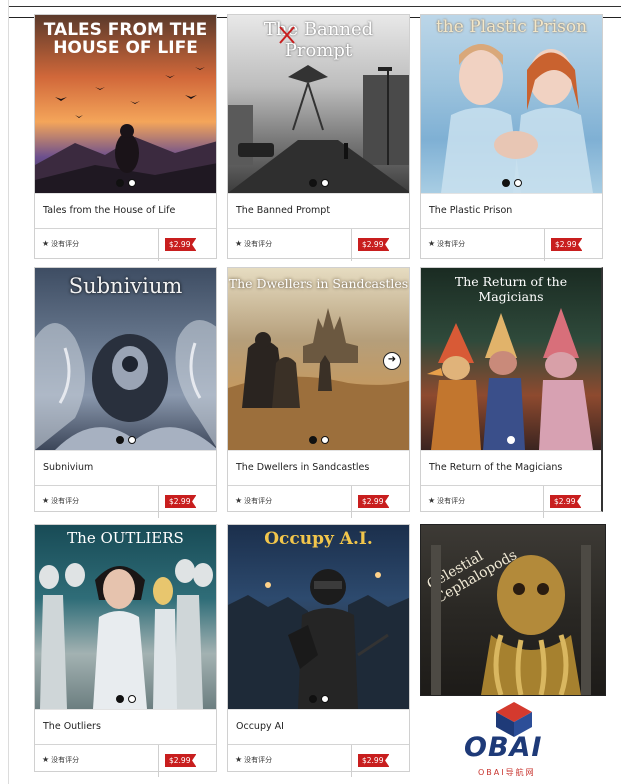 The image size is (621, 784). What do you see at coordinates (507, 772) in the screenshot?
I see `logo-subtitle: OBAI导航网` at bounding box center [507, 772].